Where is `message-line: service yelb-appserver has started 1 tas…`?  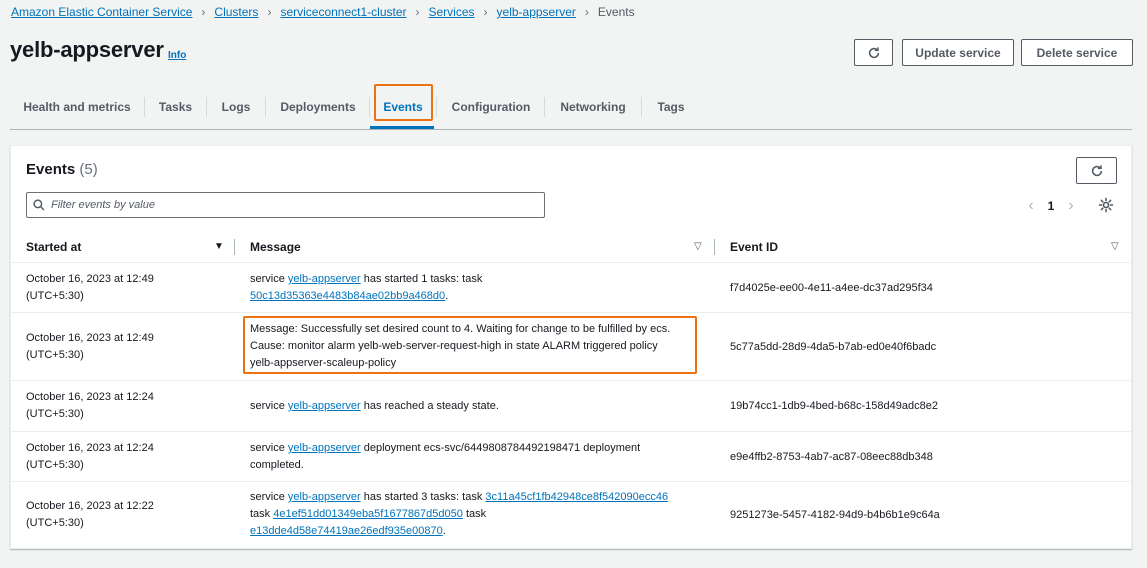 message-line: service yelb-appserver has started 1 tas… is located at coordinates (480, 279).